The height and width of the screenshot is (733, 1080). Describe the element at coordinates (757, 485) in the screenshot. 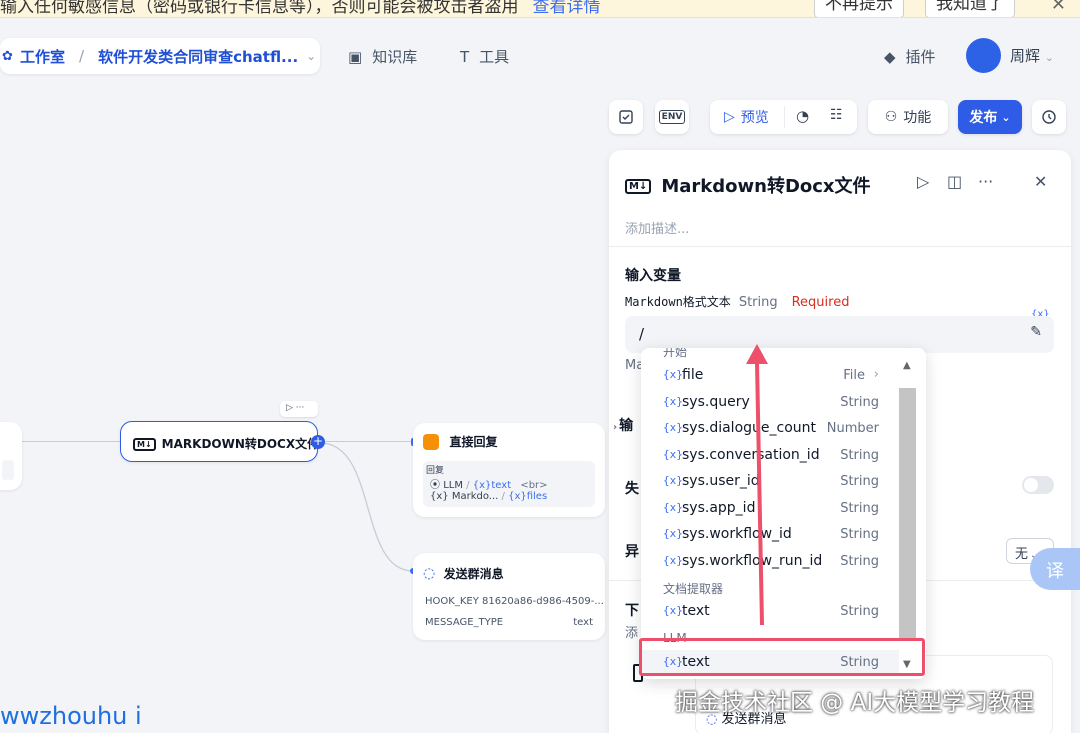

I see `annotation-arrow` at that location.